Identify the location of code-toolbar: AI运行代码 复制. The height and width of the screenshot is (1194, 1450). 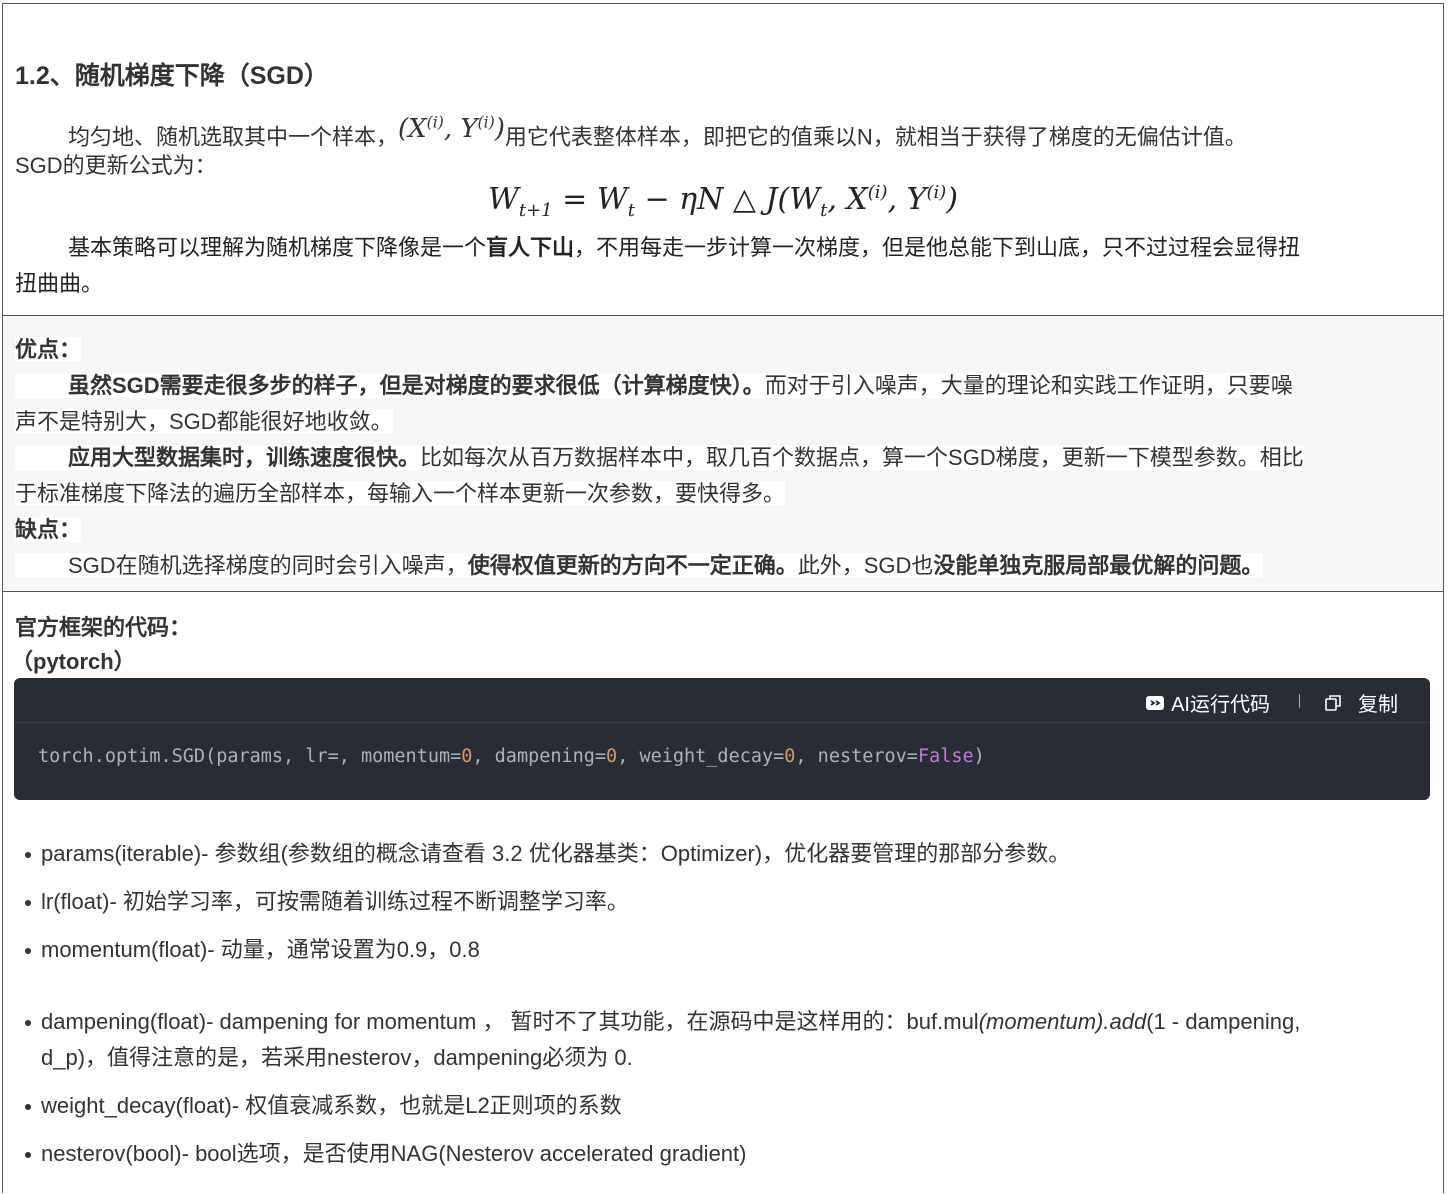
(722, 700).